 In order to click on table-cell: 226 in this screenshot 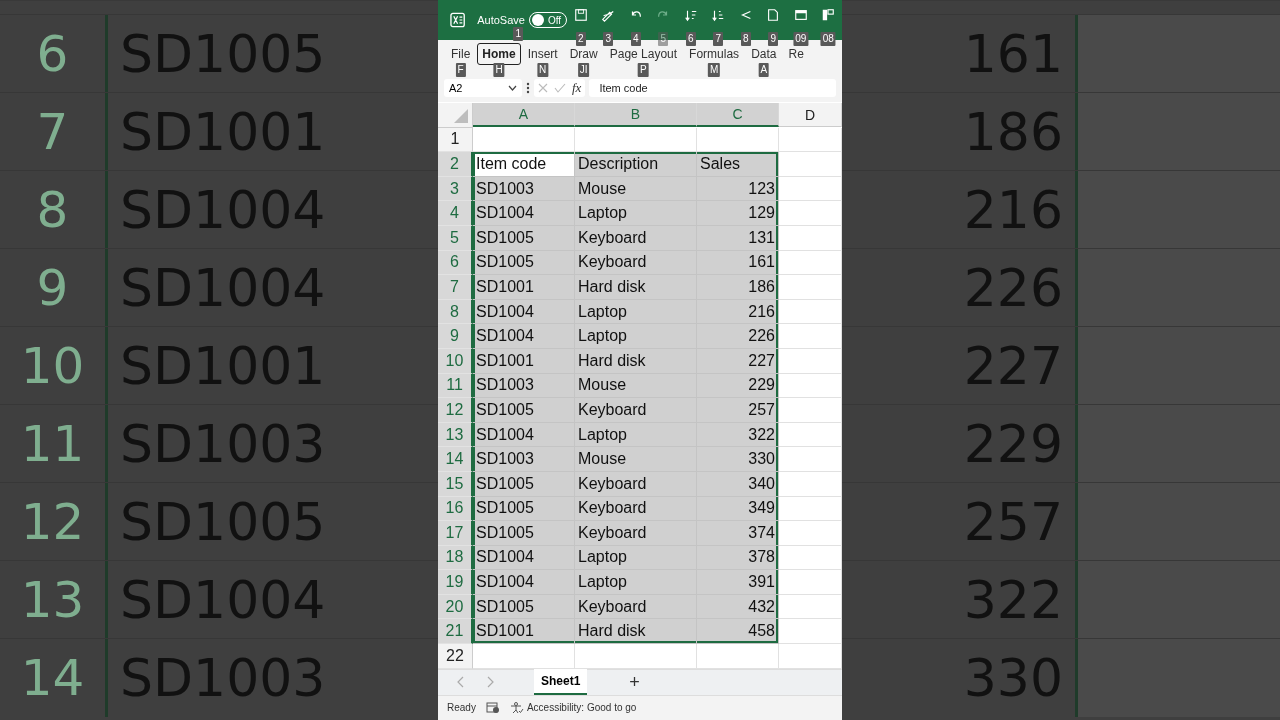, I will do `click(738, 336)`.